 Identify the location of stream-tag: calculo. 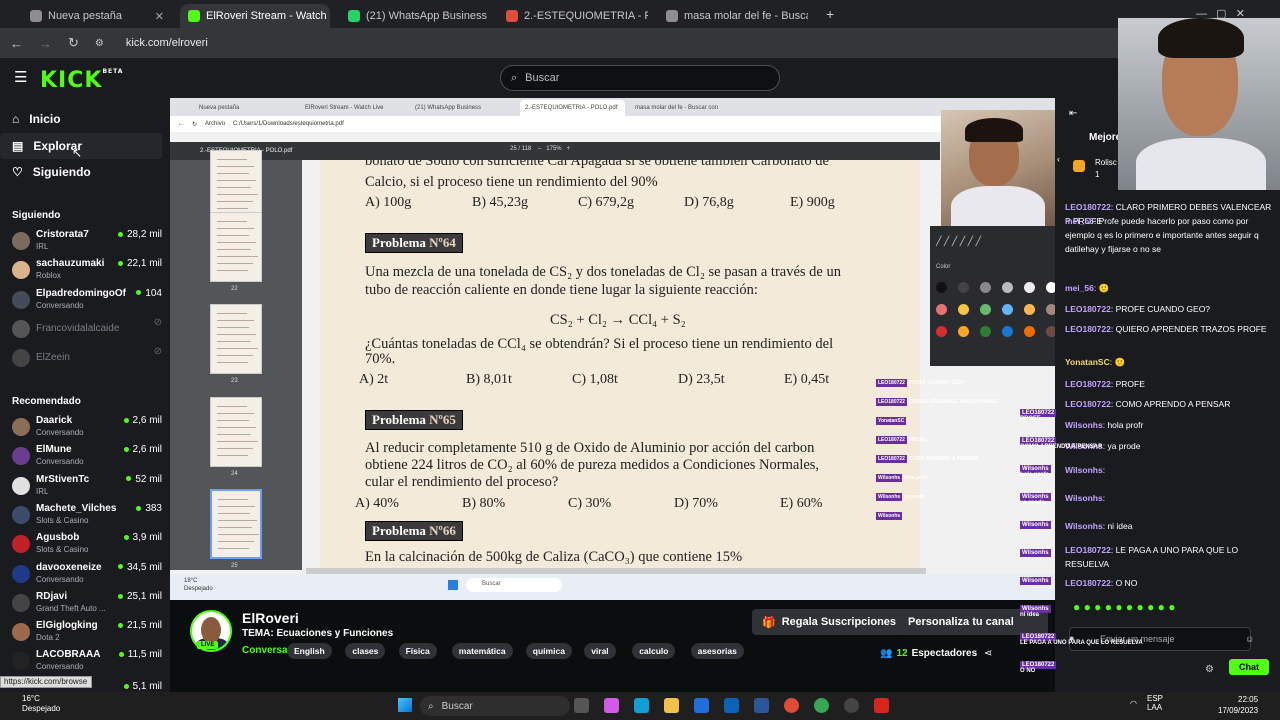
(654, 651).